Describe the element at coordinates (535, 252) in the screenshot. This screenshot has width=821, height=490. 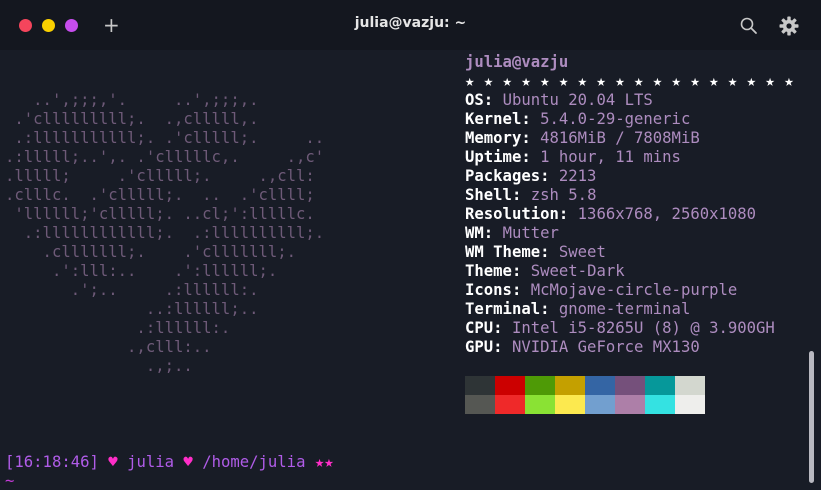
I see `info-row: WM Theme: Sweet` at that location.